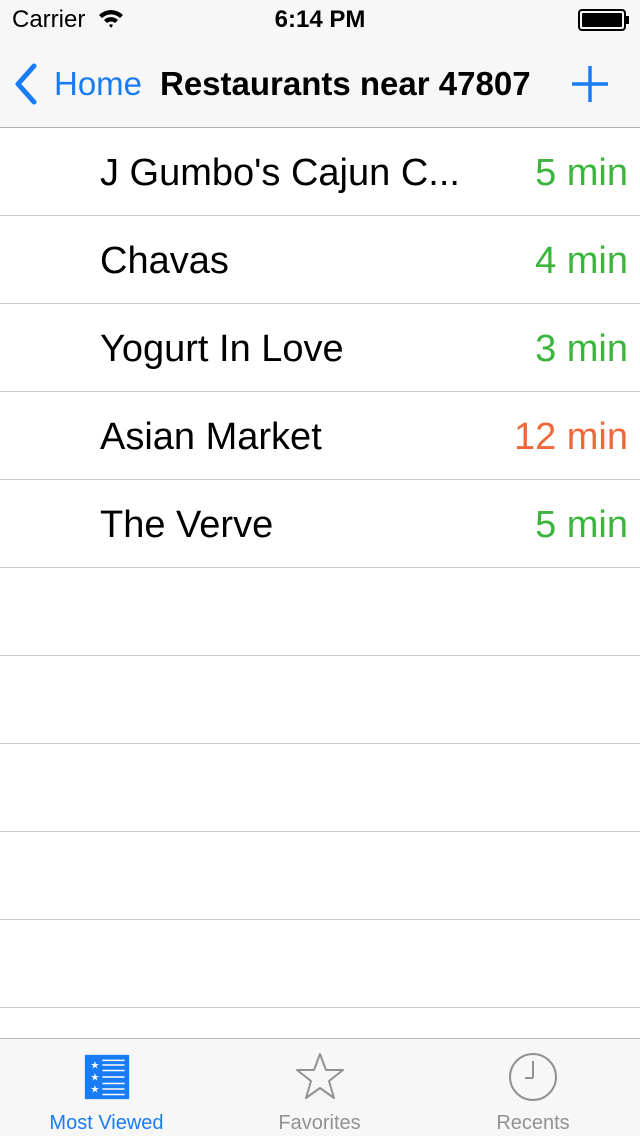  I want to click on restaurant-name: Yogurt In Love, so click(222, 349).